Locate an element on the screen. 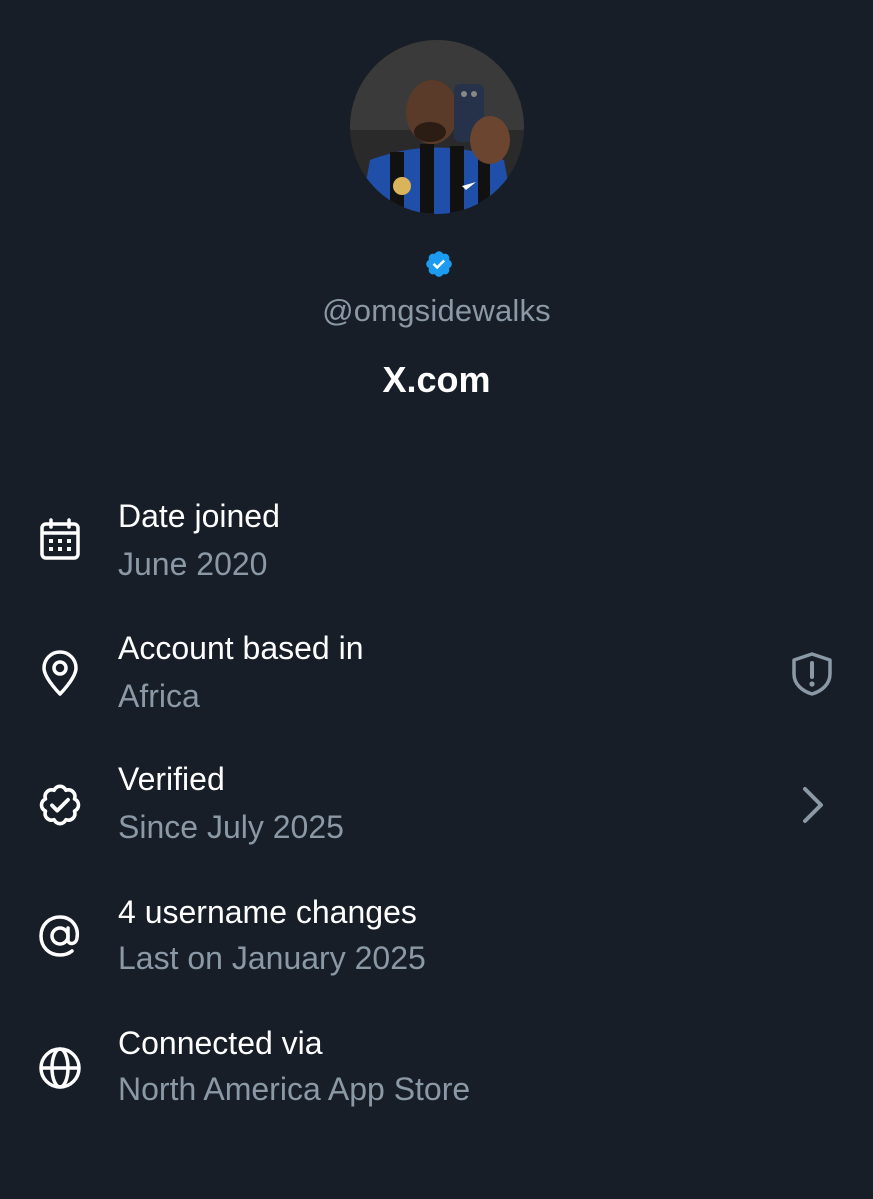 The image size is (873, 1199). row-date-joined: Date joined June 2020 is located at coordinates (436, 540).